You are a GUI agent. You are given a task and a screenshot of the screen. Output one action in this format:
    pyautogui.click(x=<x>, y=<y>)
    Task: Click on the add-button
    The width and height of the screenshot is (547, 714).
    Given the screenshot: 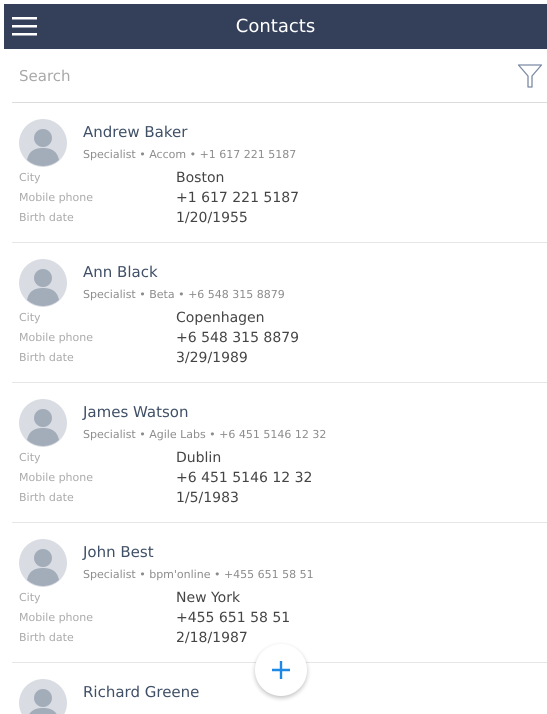 What is the action you would take?
    pyautogui.click(x=281, y=670)
    